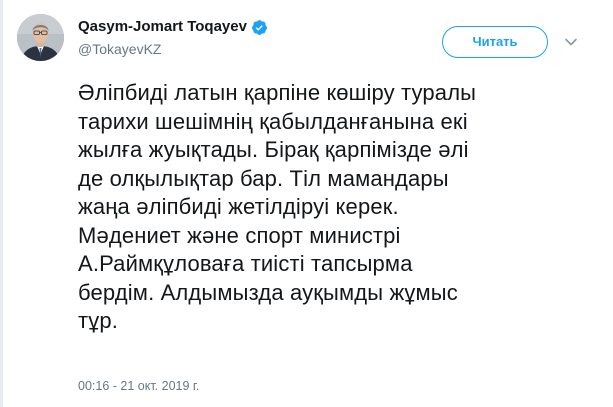 This screenshot has height=407, width=613. Describe the element at coordinates (1, 203) in the screenshot. I see `thread-line` at that location.